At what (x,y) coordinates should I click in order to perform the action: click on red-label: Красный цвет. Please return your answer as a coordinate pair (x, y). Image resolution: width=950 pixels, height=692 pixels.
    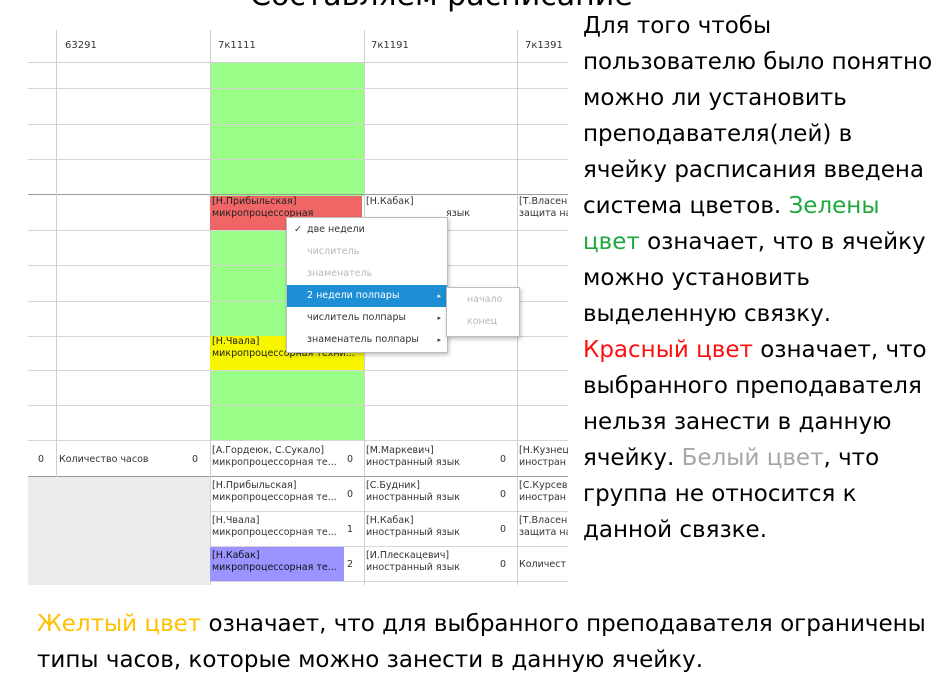
    Looking at the image, I should click on (668, 350).